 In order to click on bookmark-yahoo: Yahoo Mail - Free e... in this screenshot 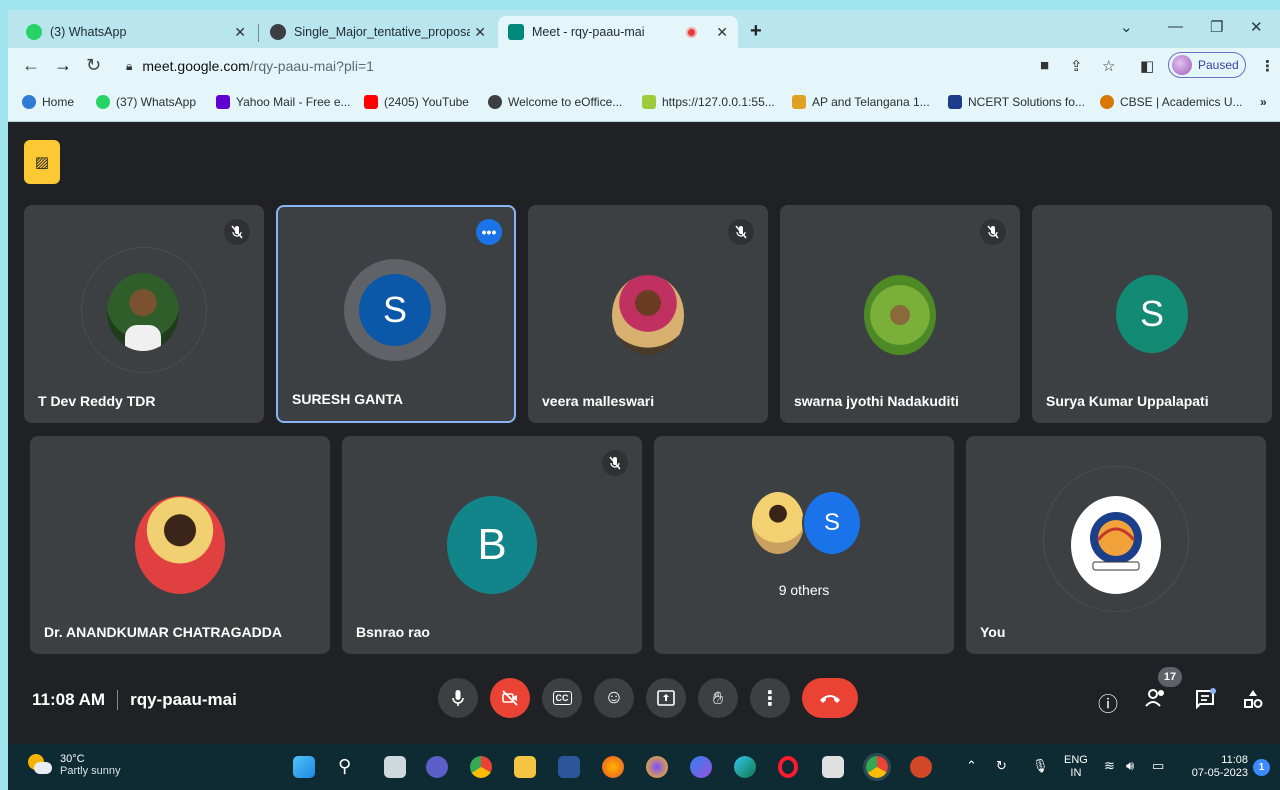, I will do `click(283, 102)`.